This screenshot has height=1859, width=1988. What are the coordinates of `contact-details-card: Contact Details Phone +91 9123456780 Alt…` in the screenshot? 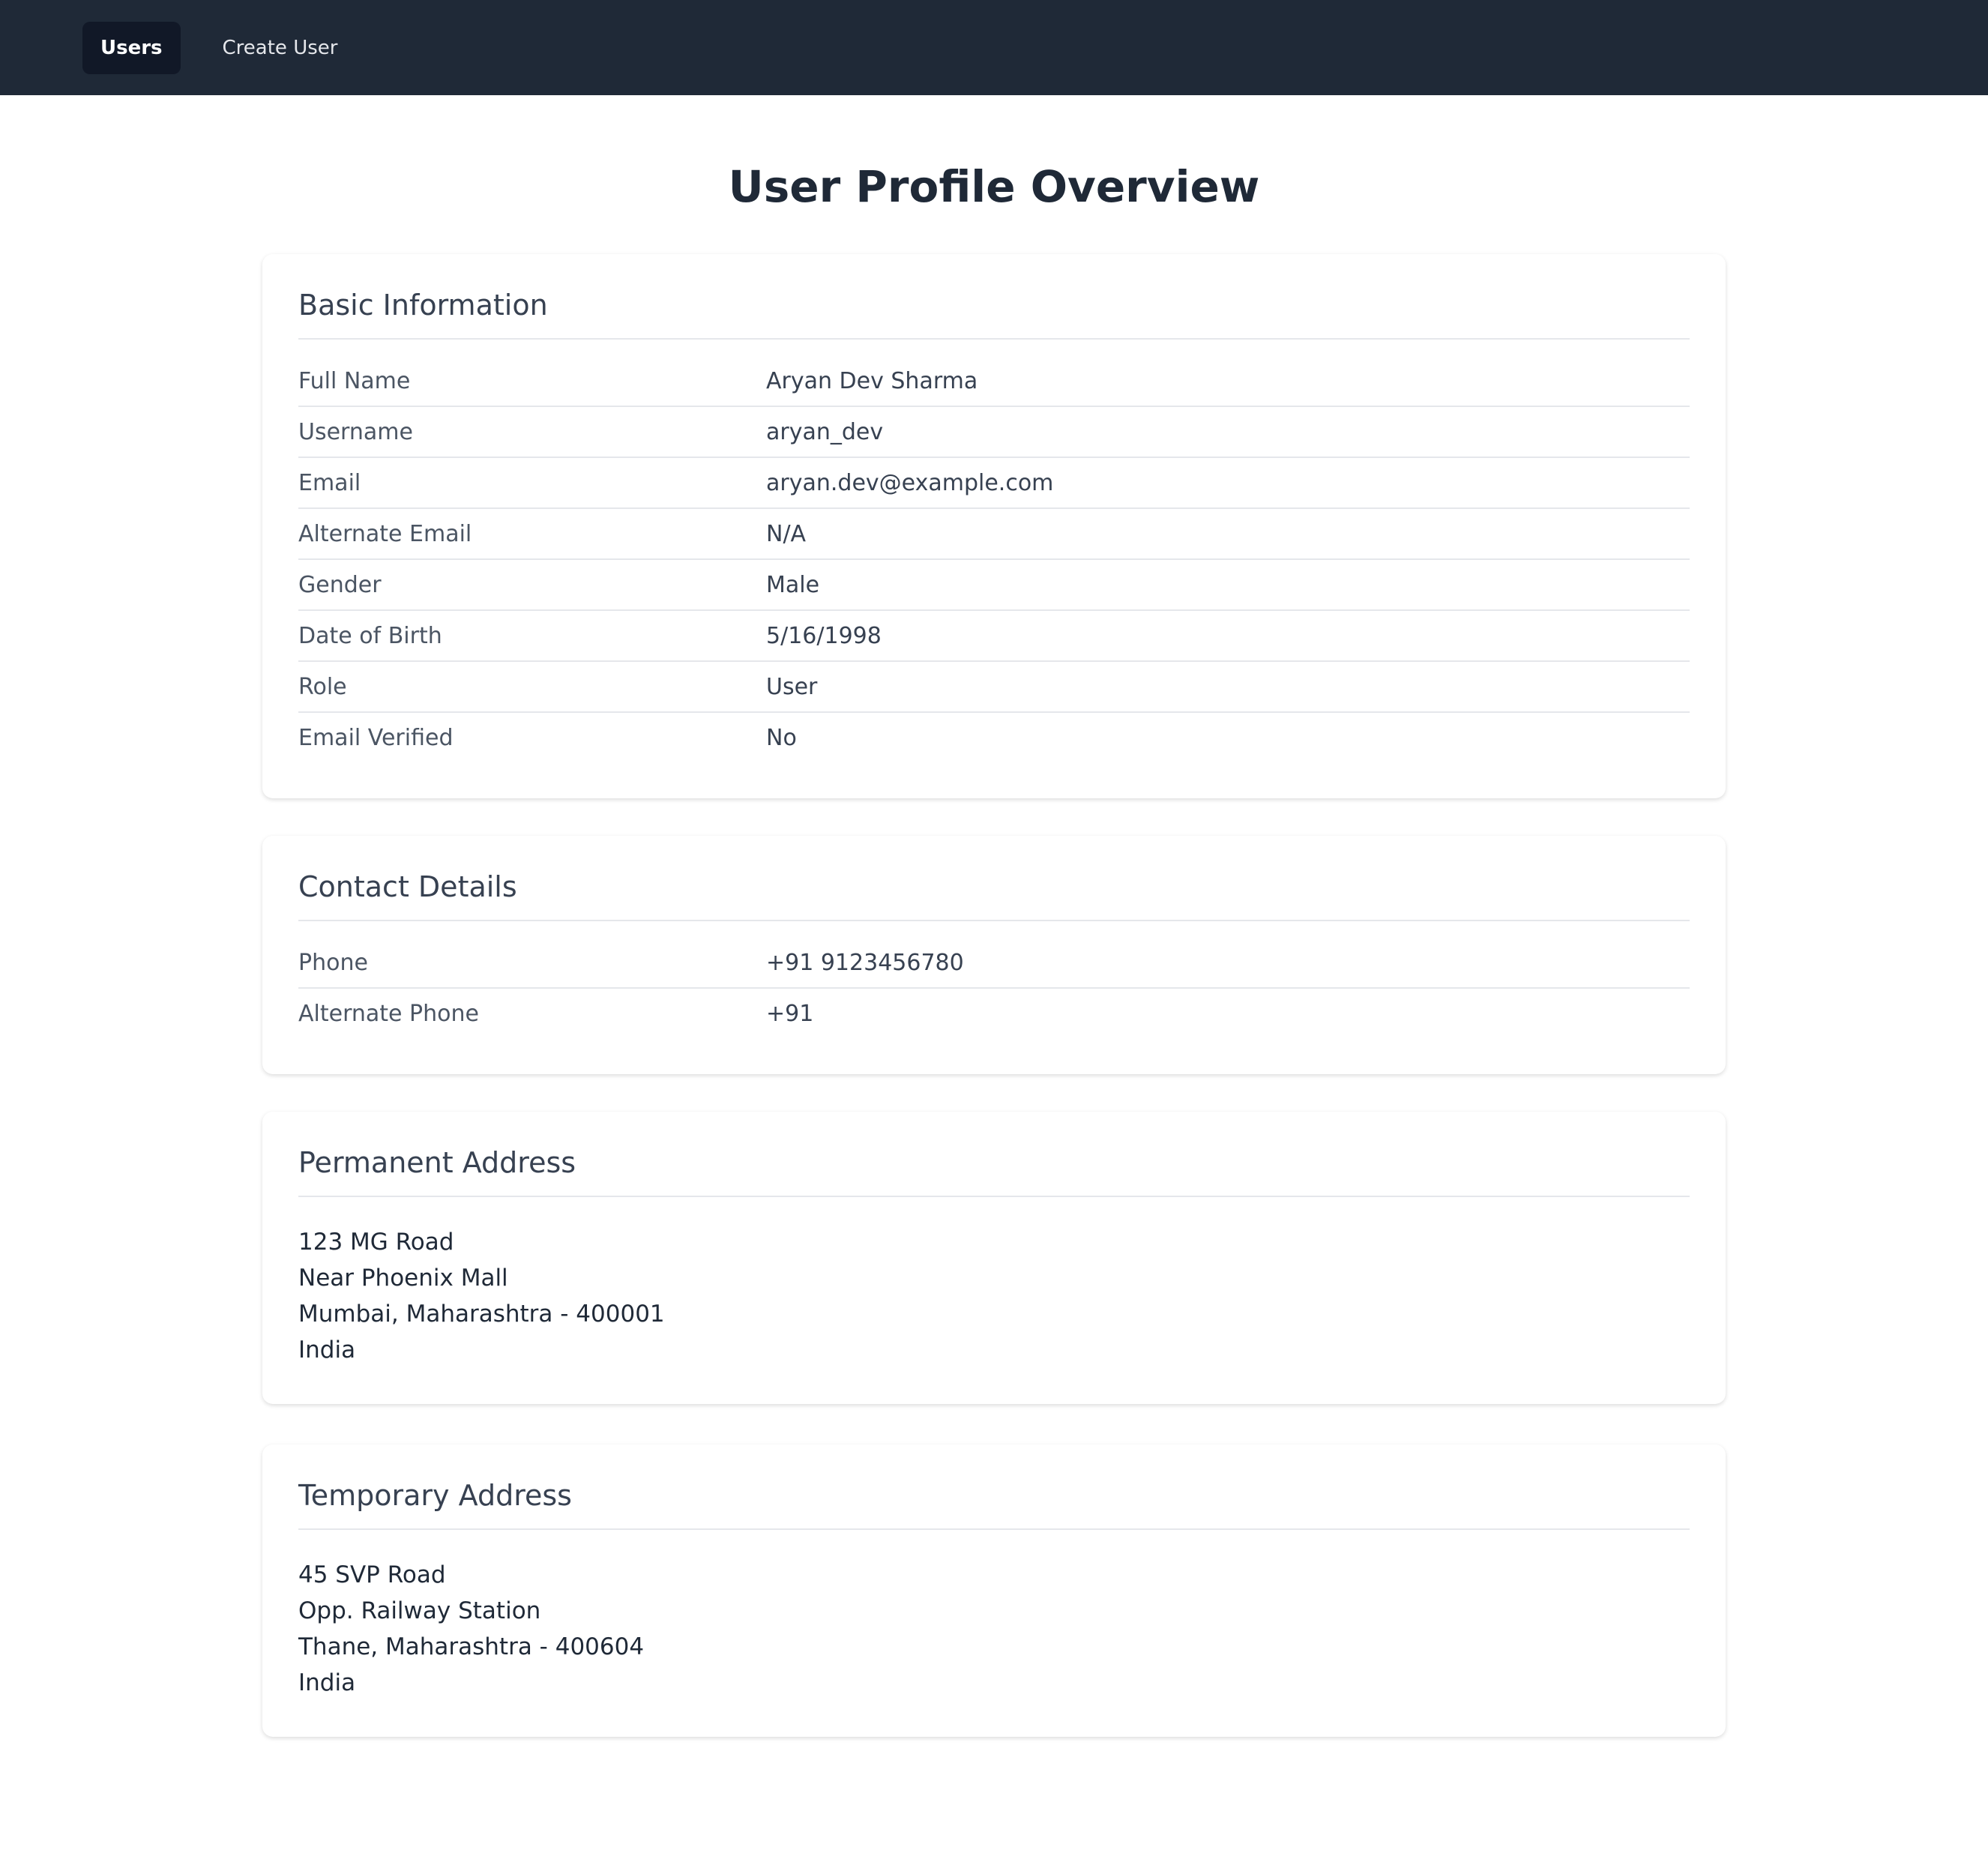 It's located at (994, 955).